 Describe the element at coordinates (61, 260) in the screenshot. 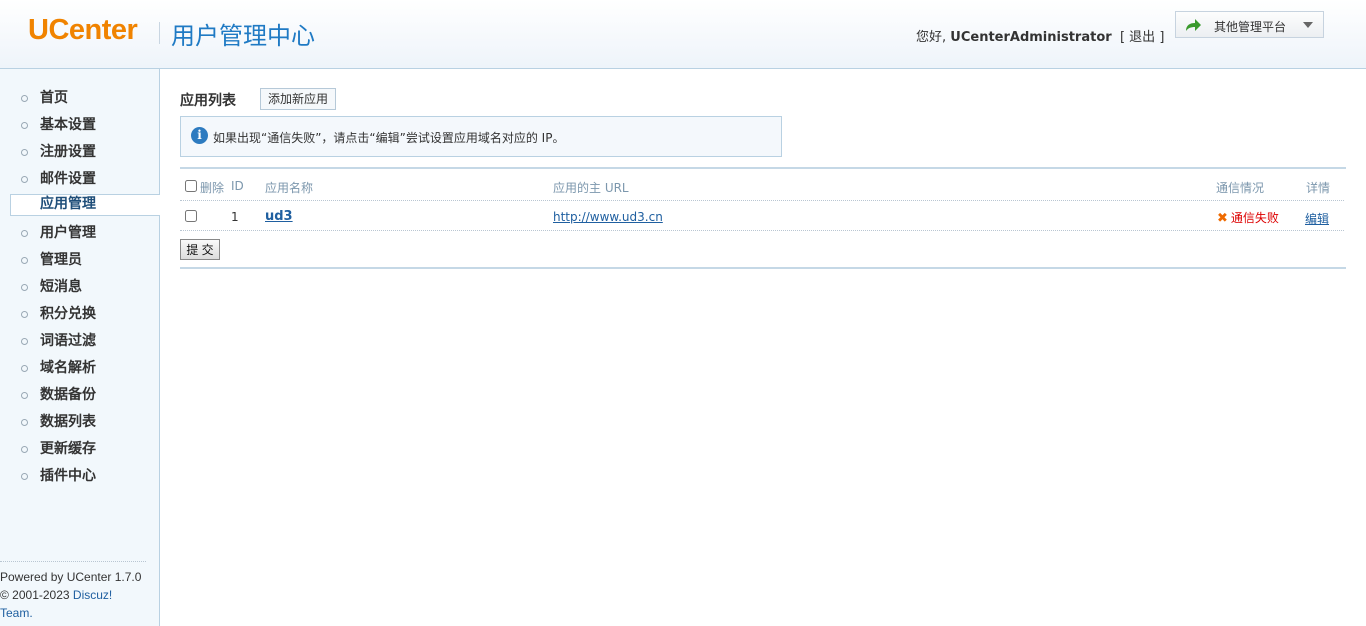

I see `sidebar-item-label: 管理员` at that location.